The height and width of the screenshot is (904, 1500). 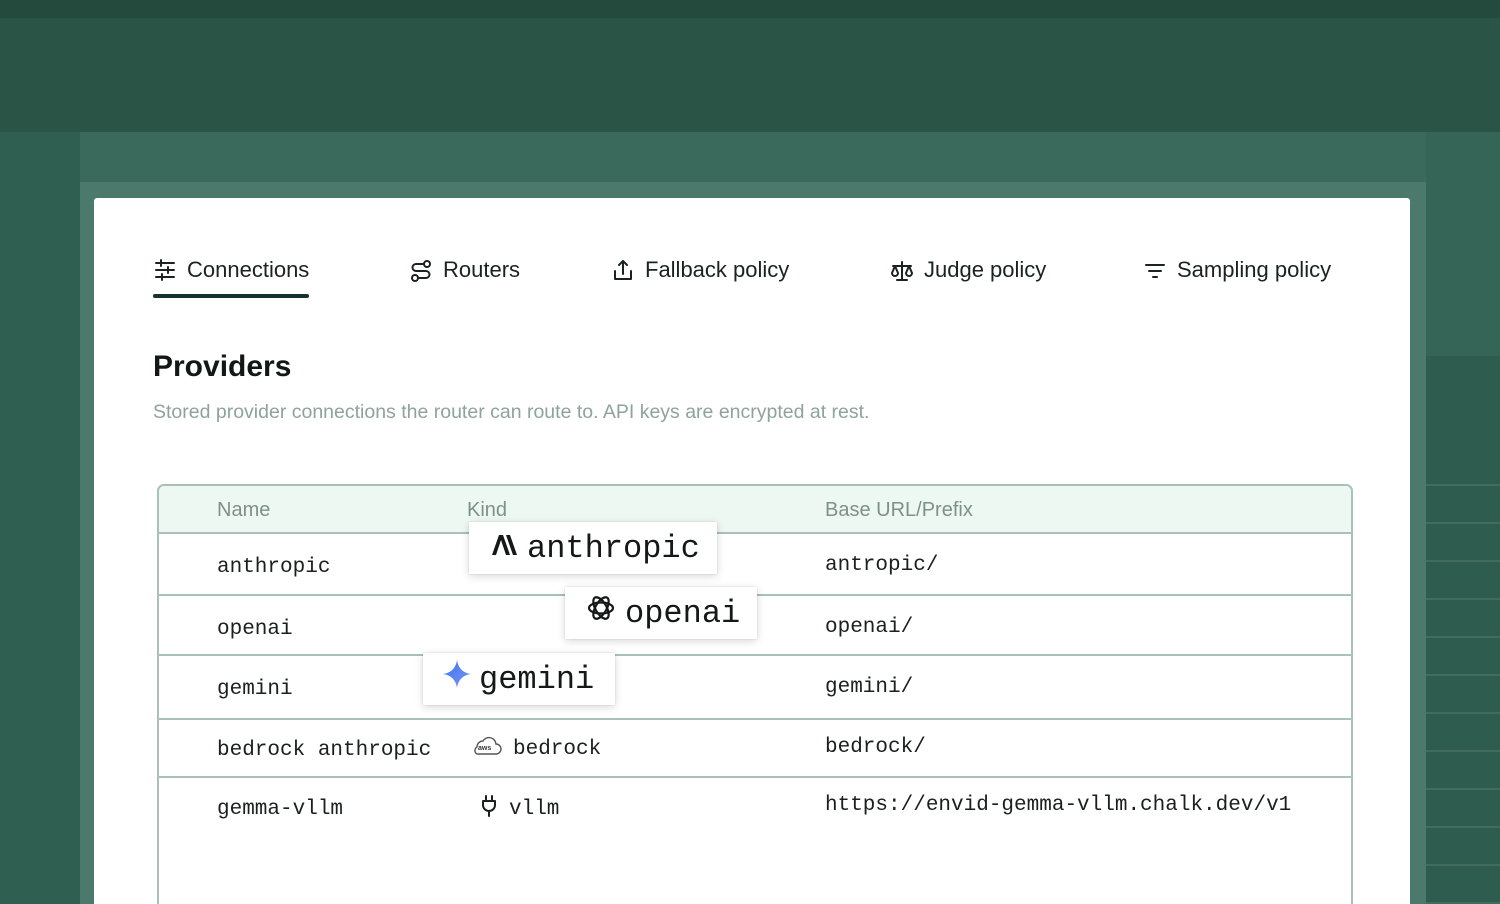 What do you see at coordinates (248, 269) in the screenshot?
I see `tab-connections-label: Connections` at bounding box center [248, 269].